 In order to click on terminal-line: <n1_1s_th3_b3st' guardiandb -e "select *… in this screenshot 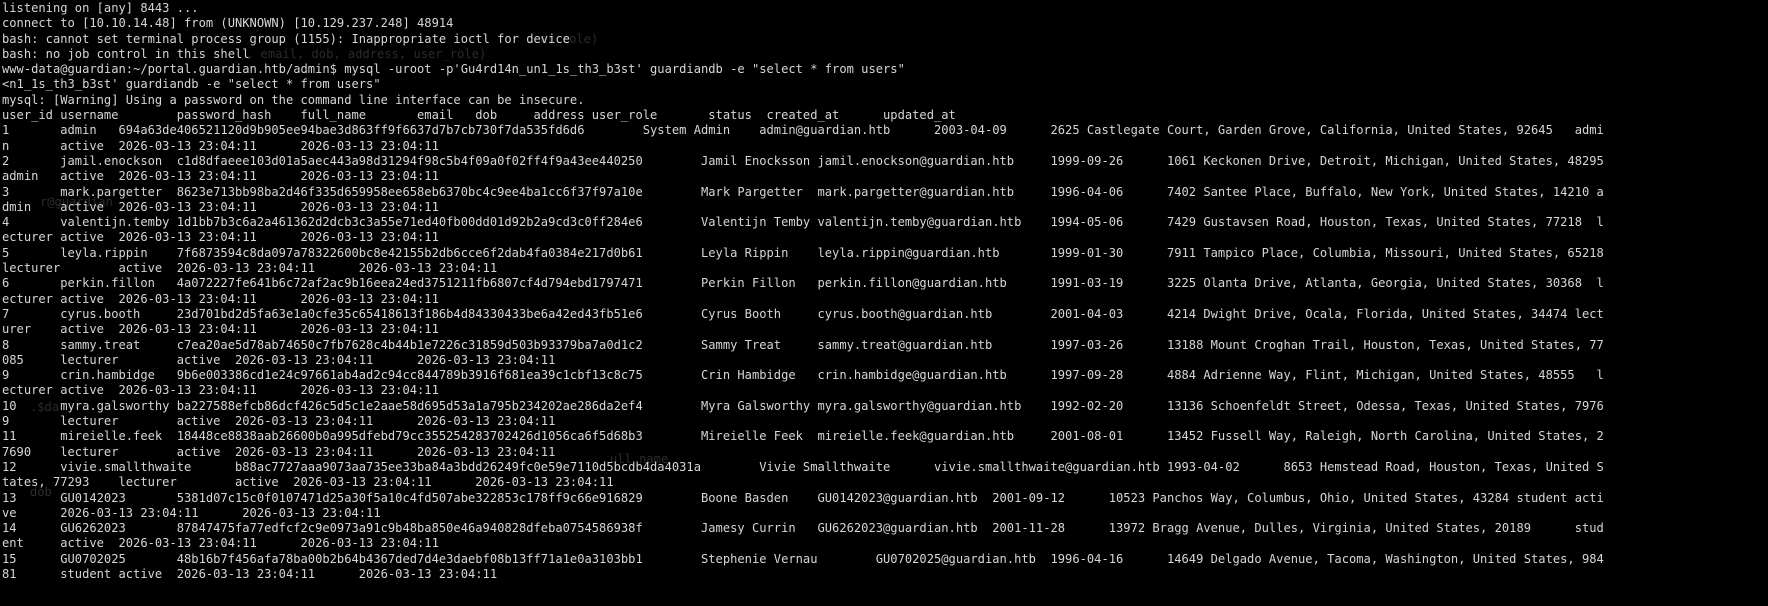, I will do `click(191, 84)`.